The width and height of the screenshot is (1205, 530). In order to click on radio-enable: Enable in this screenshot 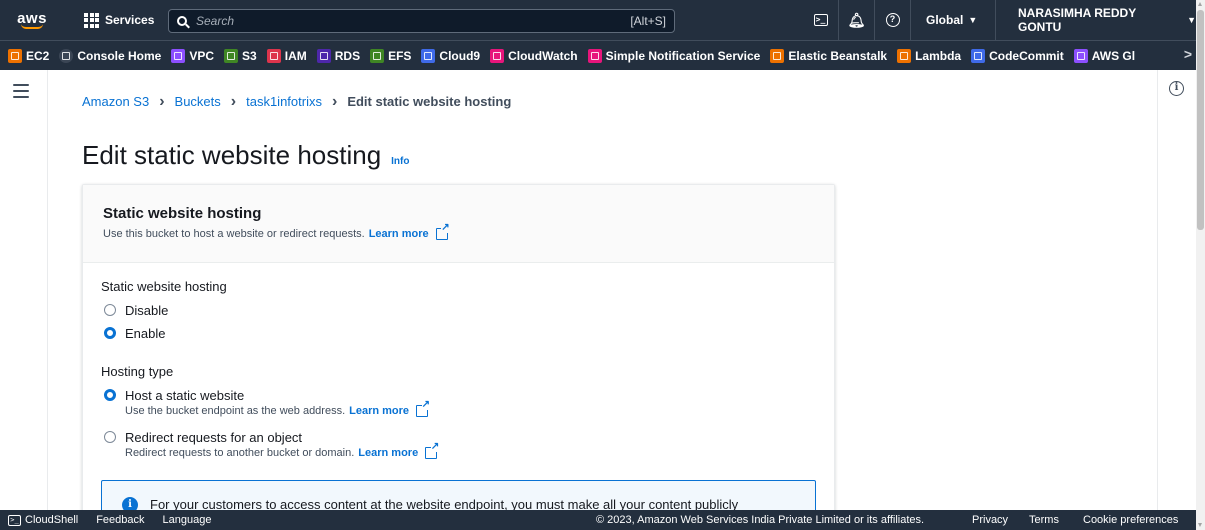, I will do `click(134, 333)`.